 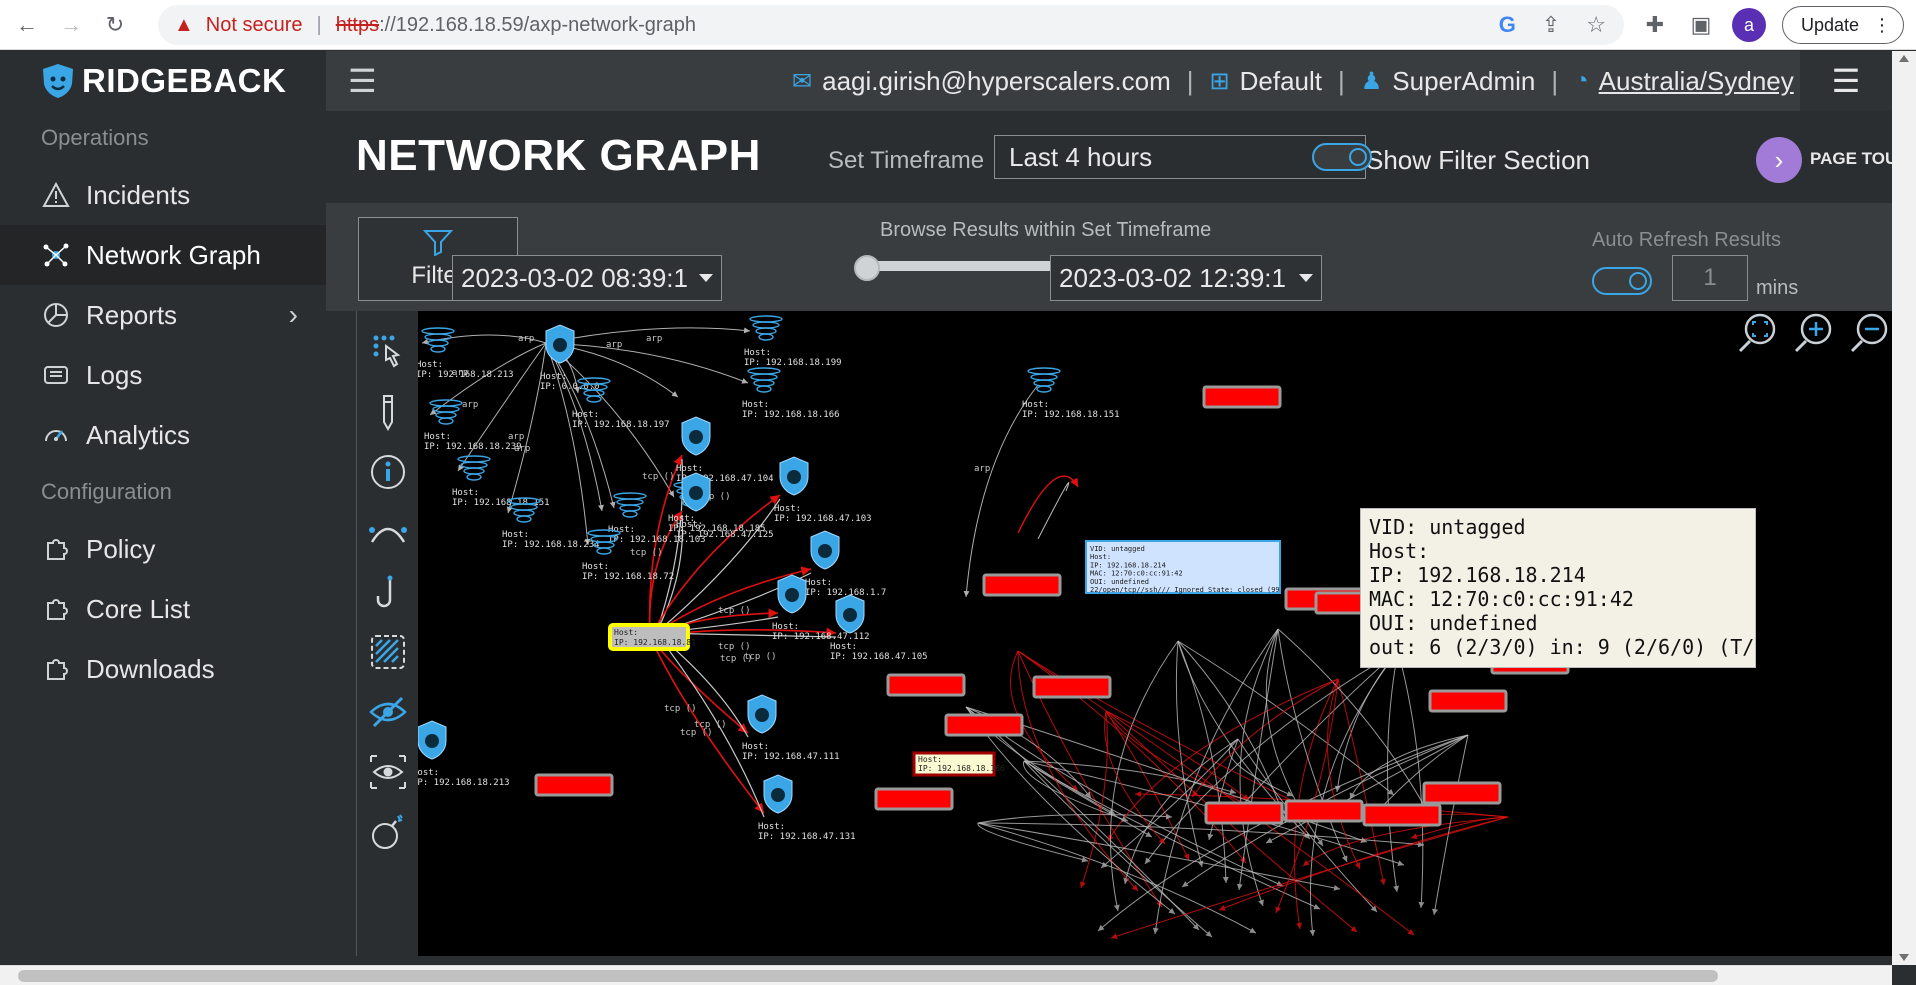 What do you see at coordinates (163, 375) in the screenshot?
I see `sidebar-item-logs: Logs` at bounding box center [163, 375].